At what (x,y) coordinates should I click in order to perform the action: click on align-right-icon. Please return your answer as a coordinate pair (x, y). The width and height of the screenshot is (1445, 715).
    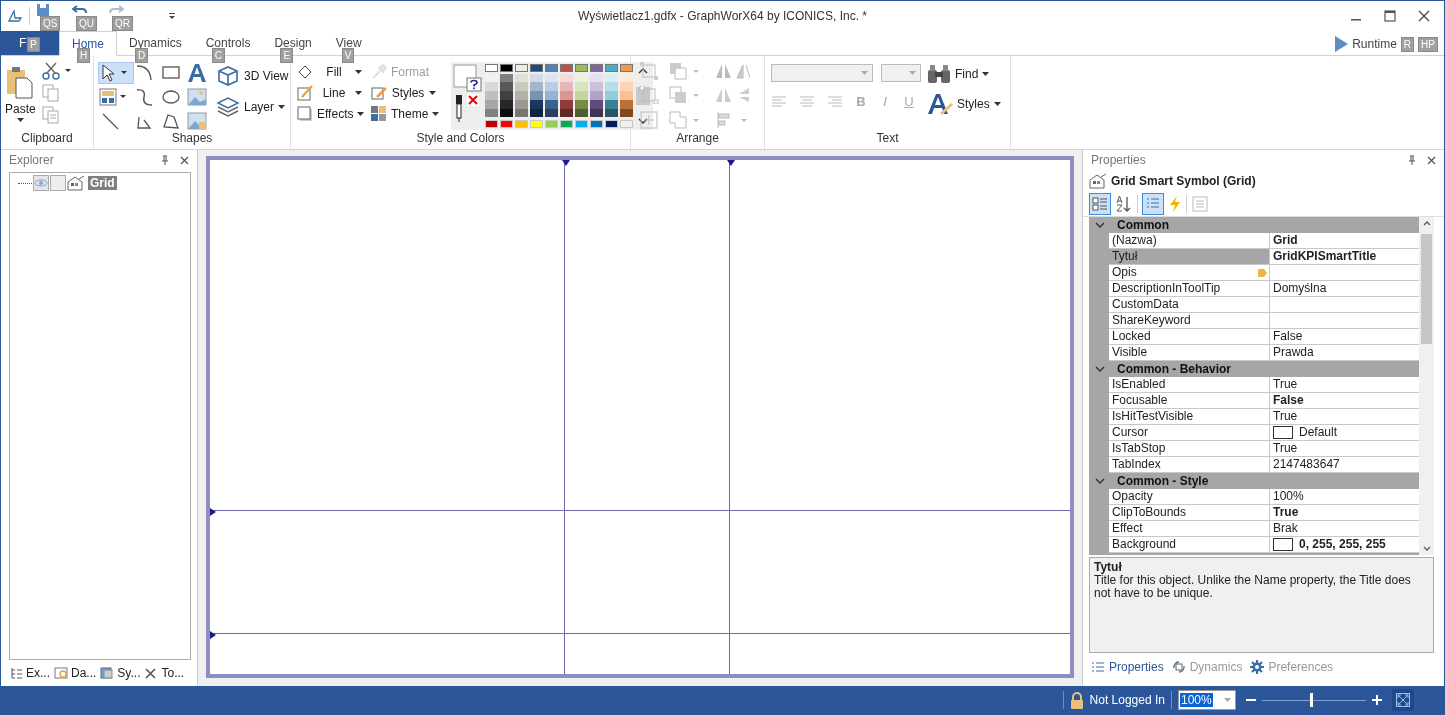
    Looking at the image, I should click on (835, 101).